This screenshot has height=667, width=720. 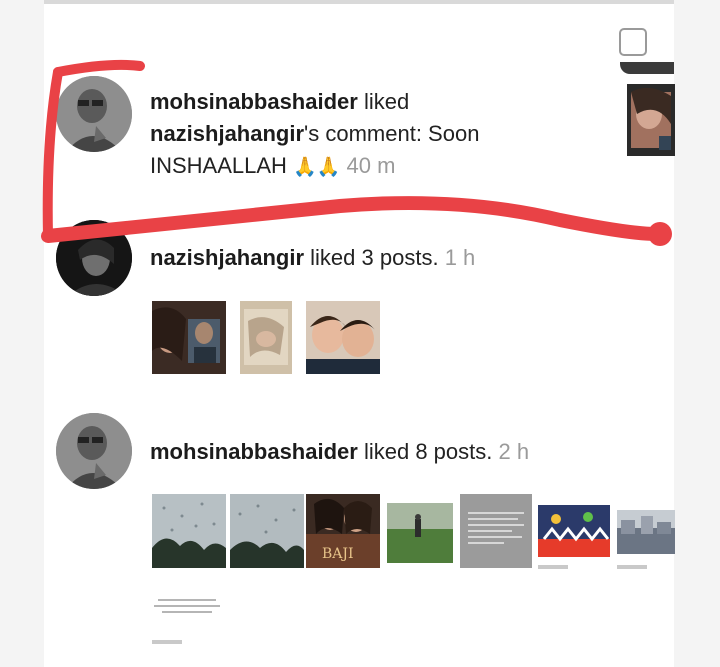 What do you see at coordinates (338, 554) in the screenshot?
I see `poster-title: BAJI` at bounding box center [338, 554].